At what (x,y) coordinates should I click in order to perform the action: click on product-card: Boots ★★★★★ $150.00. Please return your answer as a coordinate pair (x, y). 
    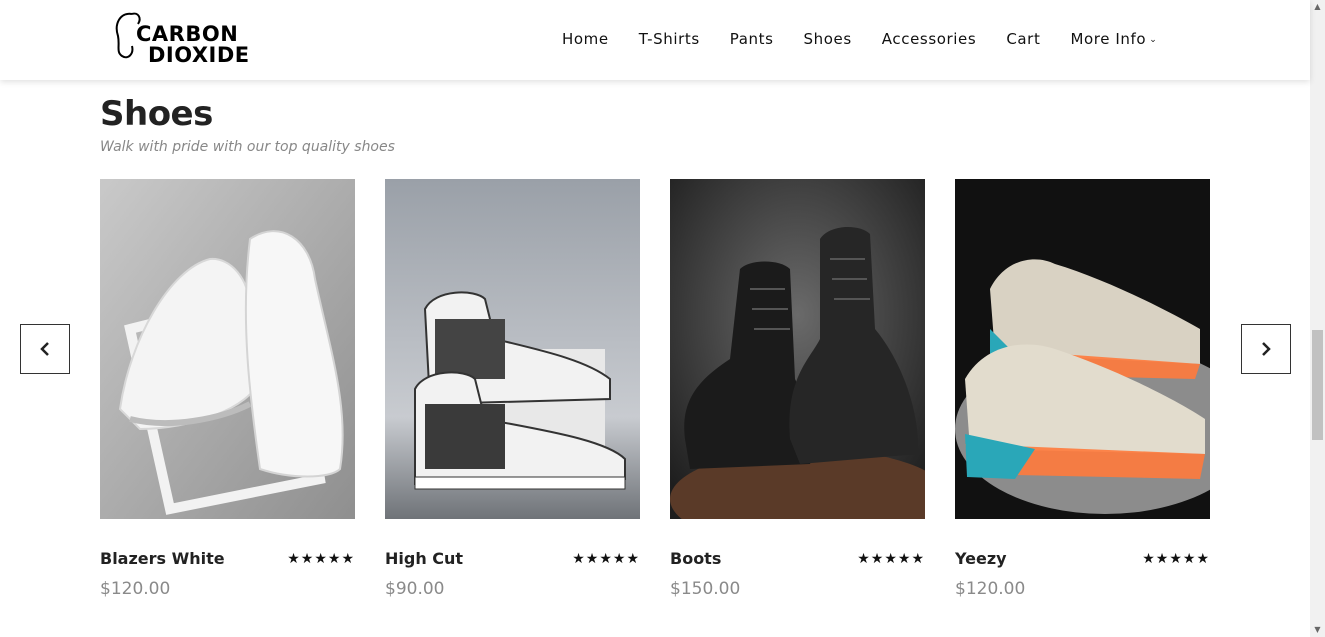
    Looking at the image, I should click on (797, 389).